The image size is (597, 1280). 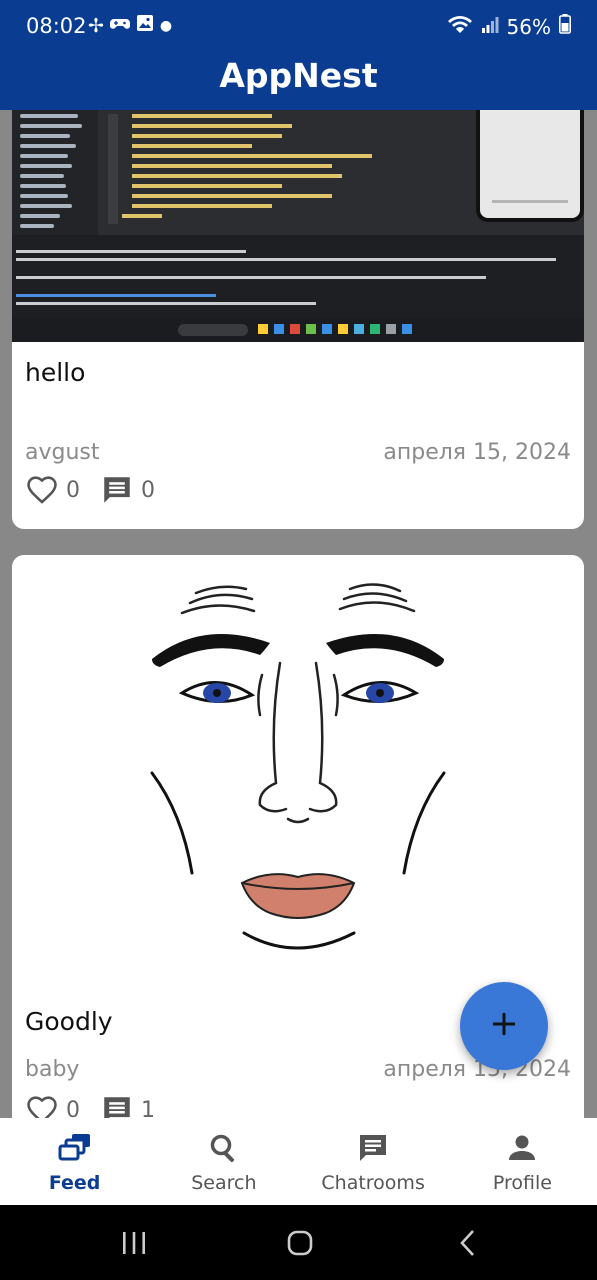 I want to click on nav-label-search: Search, so click(x=224, y=1183).